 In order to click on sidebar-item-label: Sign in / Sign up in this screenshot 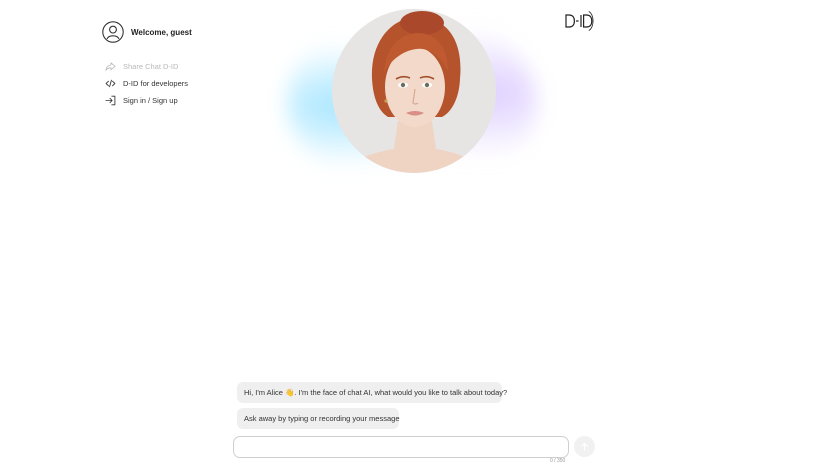, I will do `click(150, 100)`.